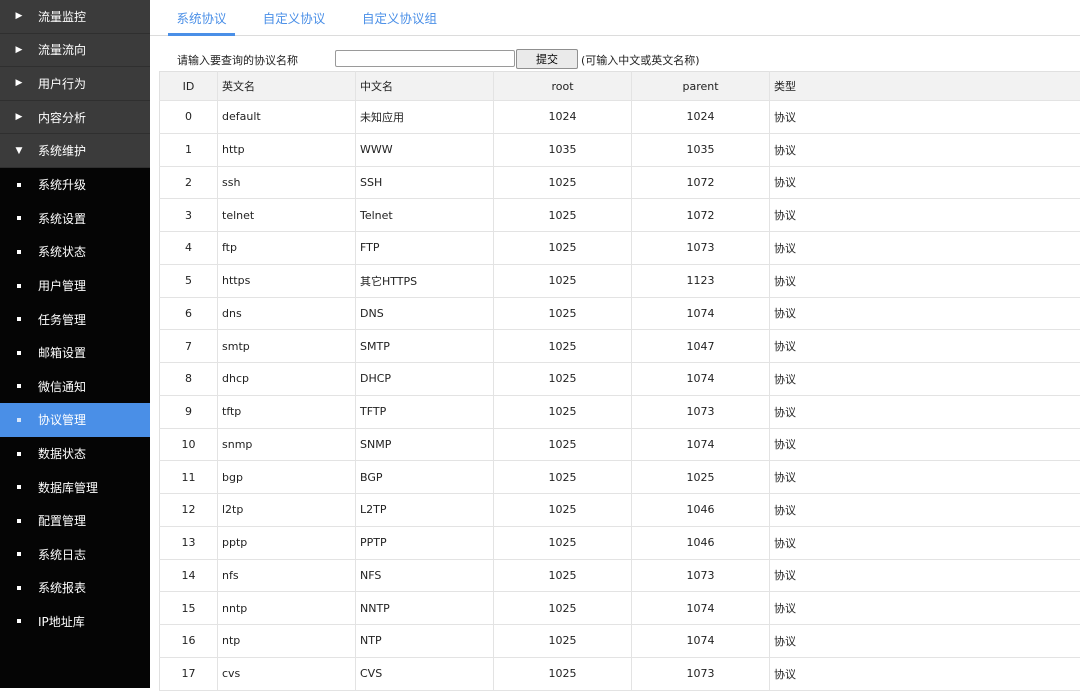 This screenshot has height=691, width=1080. Describe the element at coordinates (75, 185) in the screenshot. I see `sidebar-item-system-upgrade: 系统升级` at that location.